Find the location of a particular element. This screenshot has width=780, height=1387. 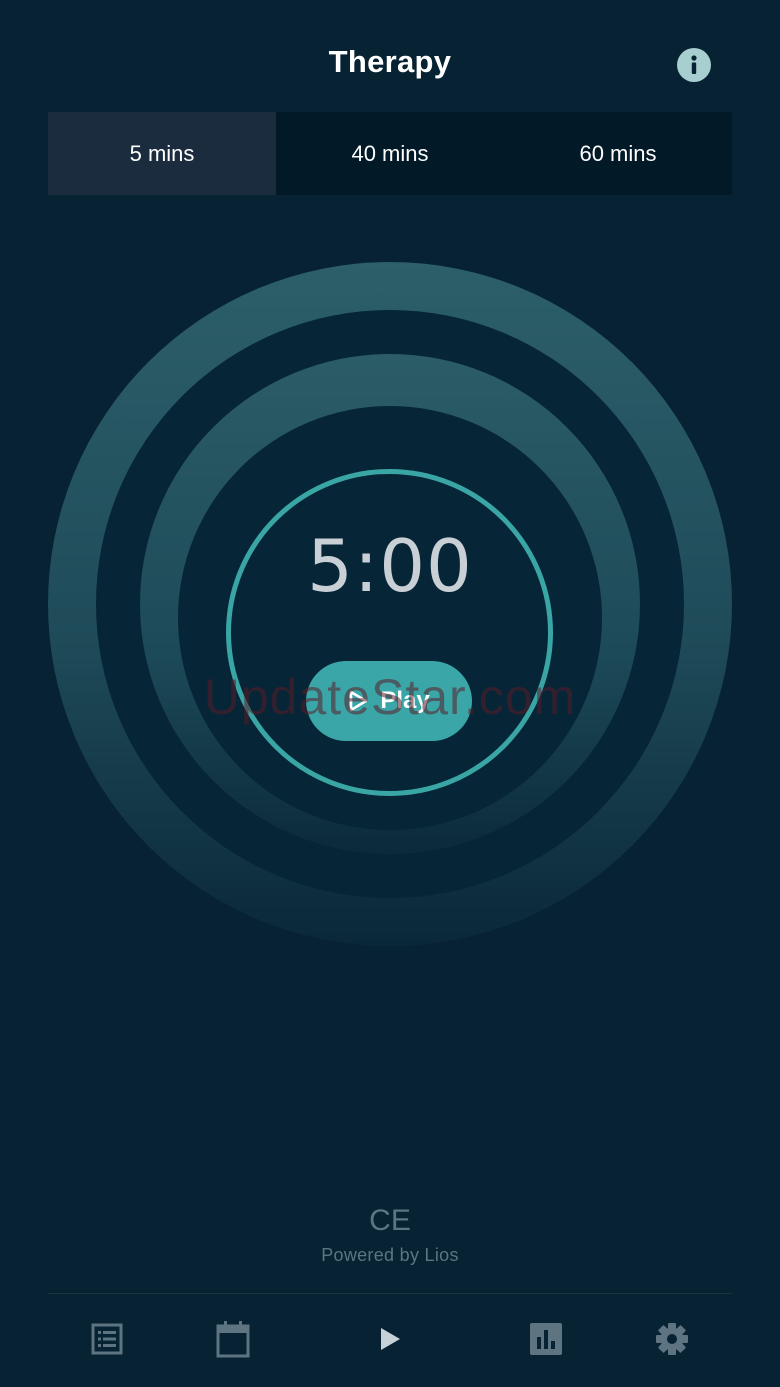

nav-item-stats is located at coordinates (546, 1339).